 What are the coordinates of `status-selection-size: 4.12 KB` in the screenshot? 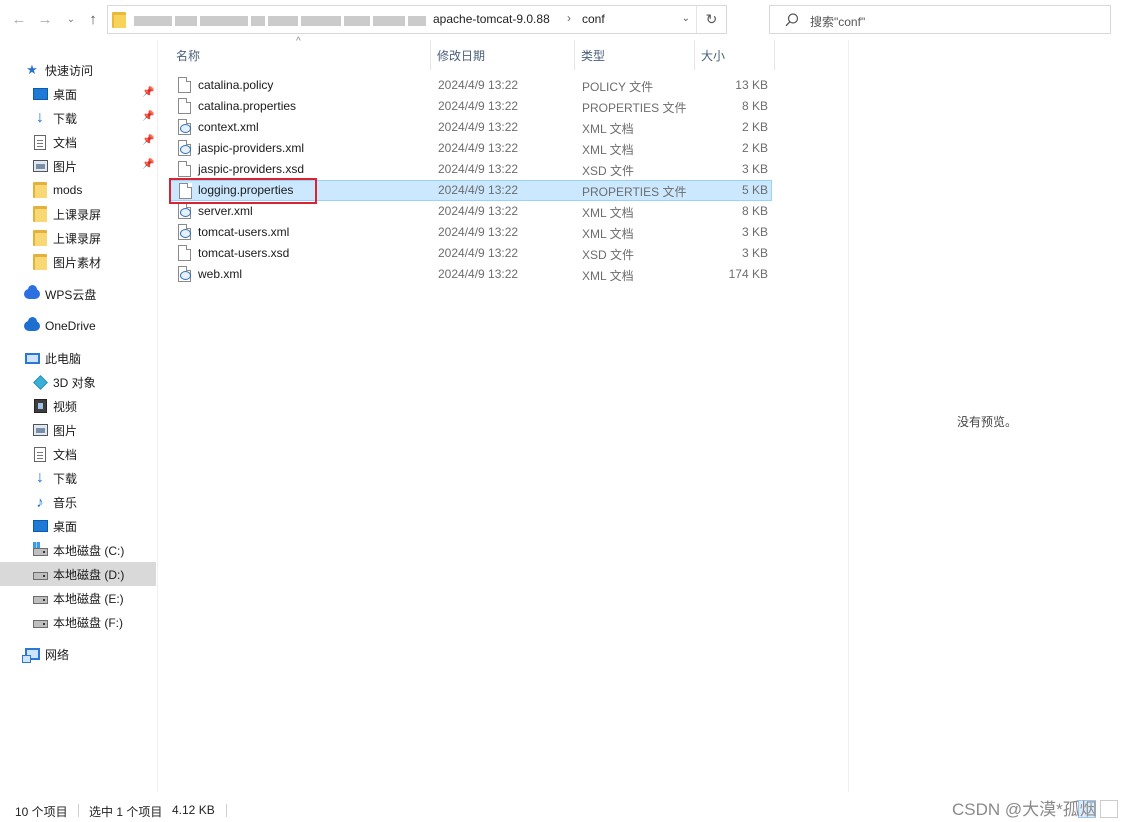 It's located at (193, 810).